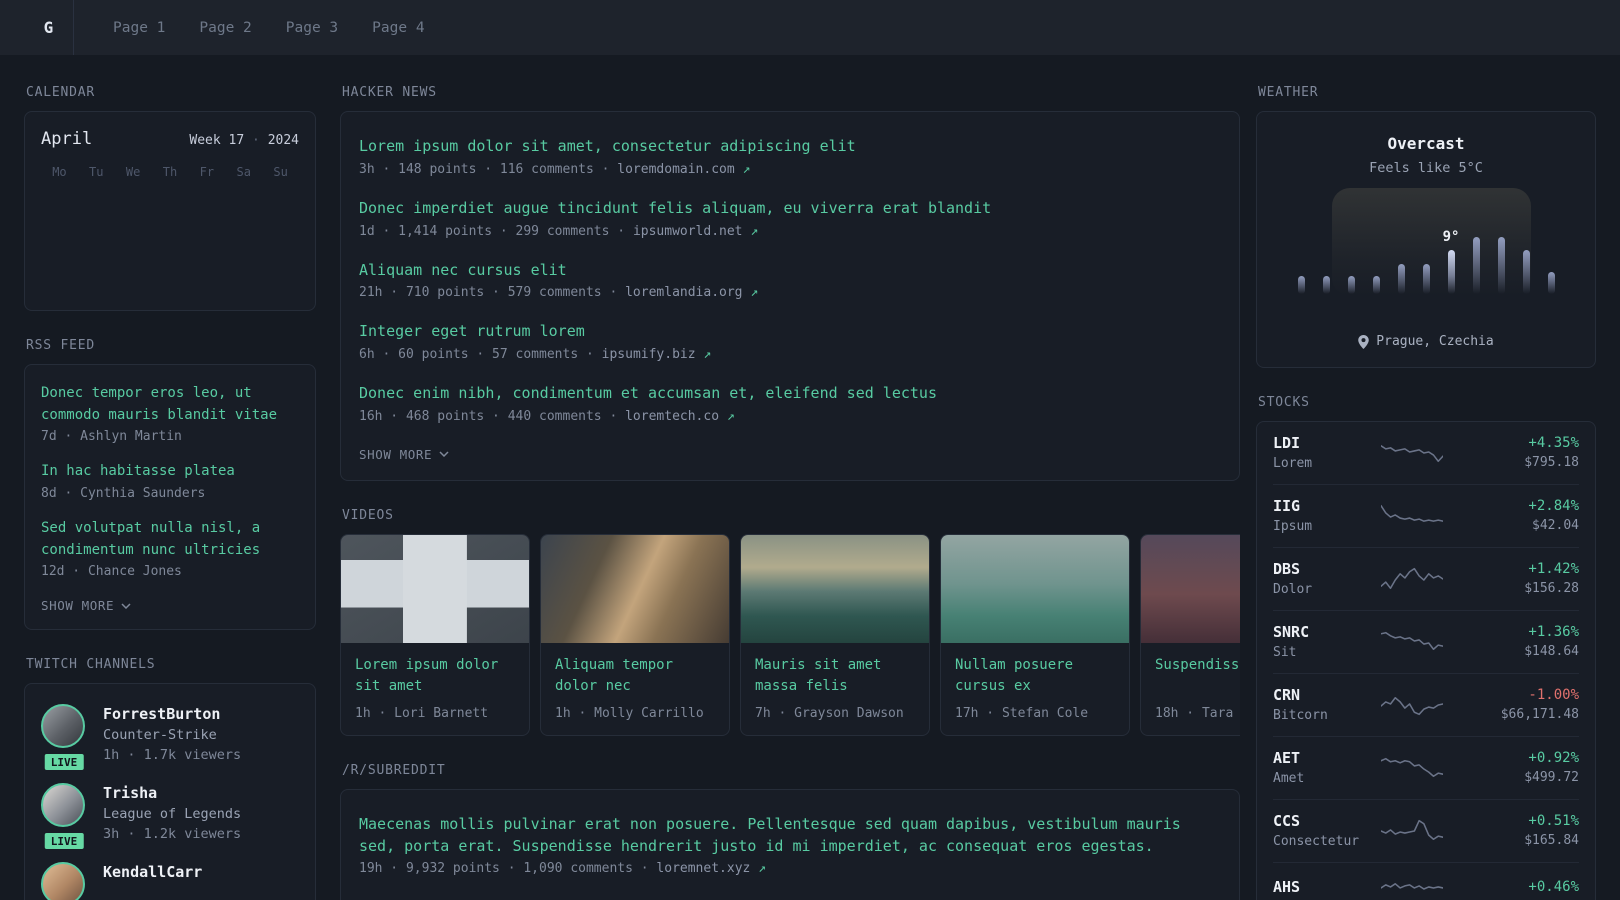  I want to click on rss-item-title: In hac habitasse platea, so click(170, 472).